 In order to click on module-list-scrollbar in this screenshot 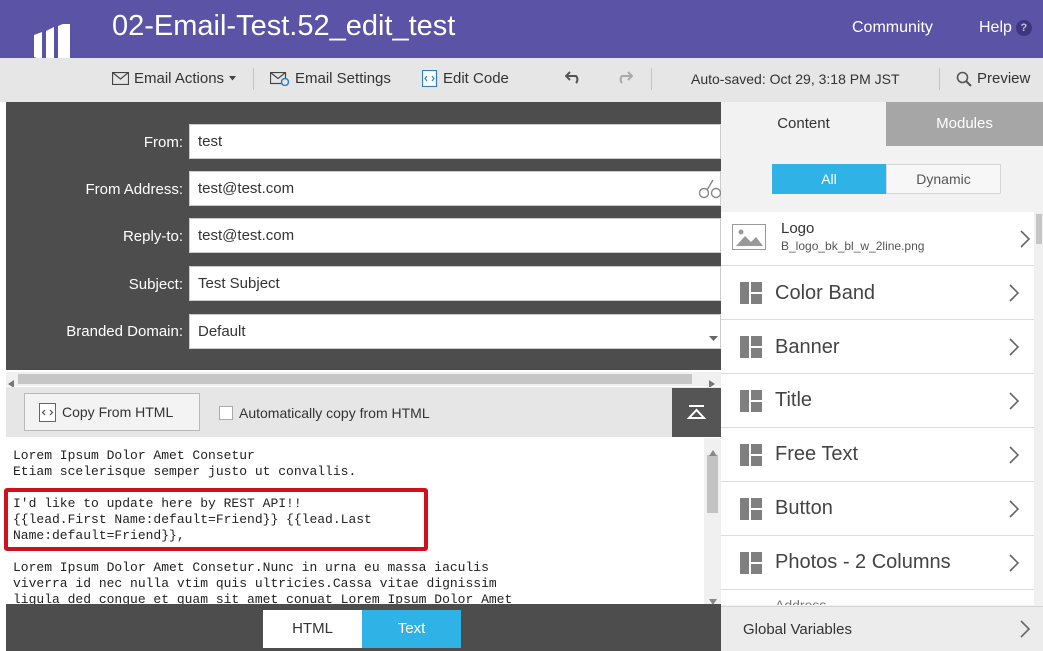, I will do `click(1038, 408)`.